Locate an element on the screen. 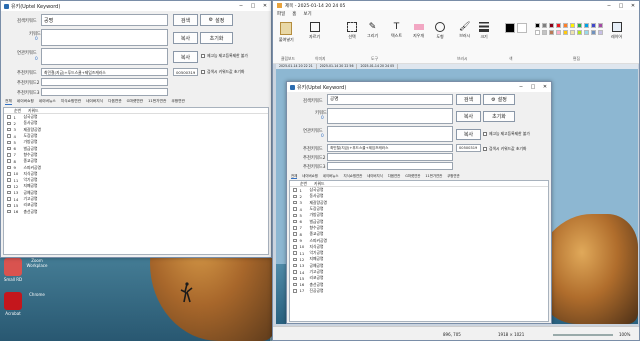 The height and width of the screenshot is (341, 640). row-number: 3 is located at coordinates (300, 203).